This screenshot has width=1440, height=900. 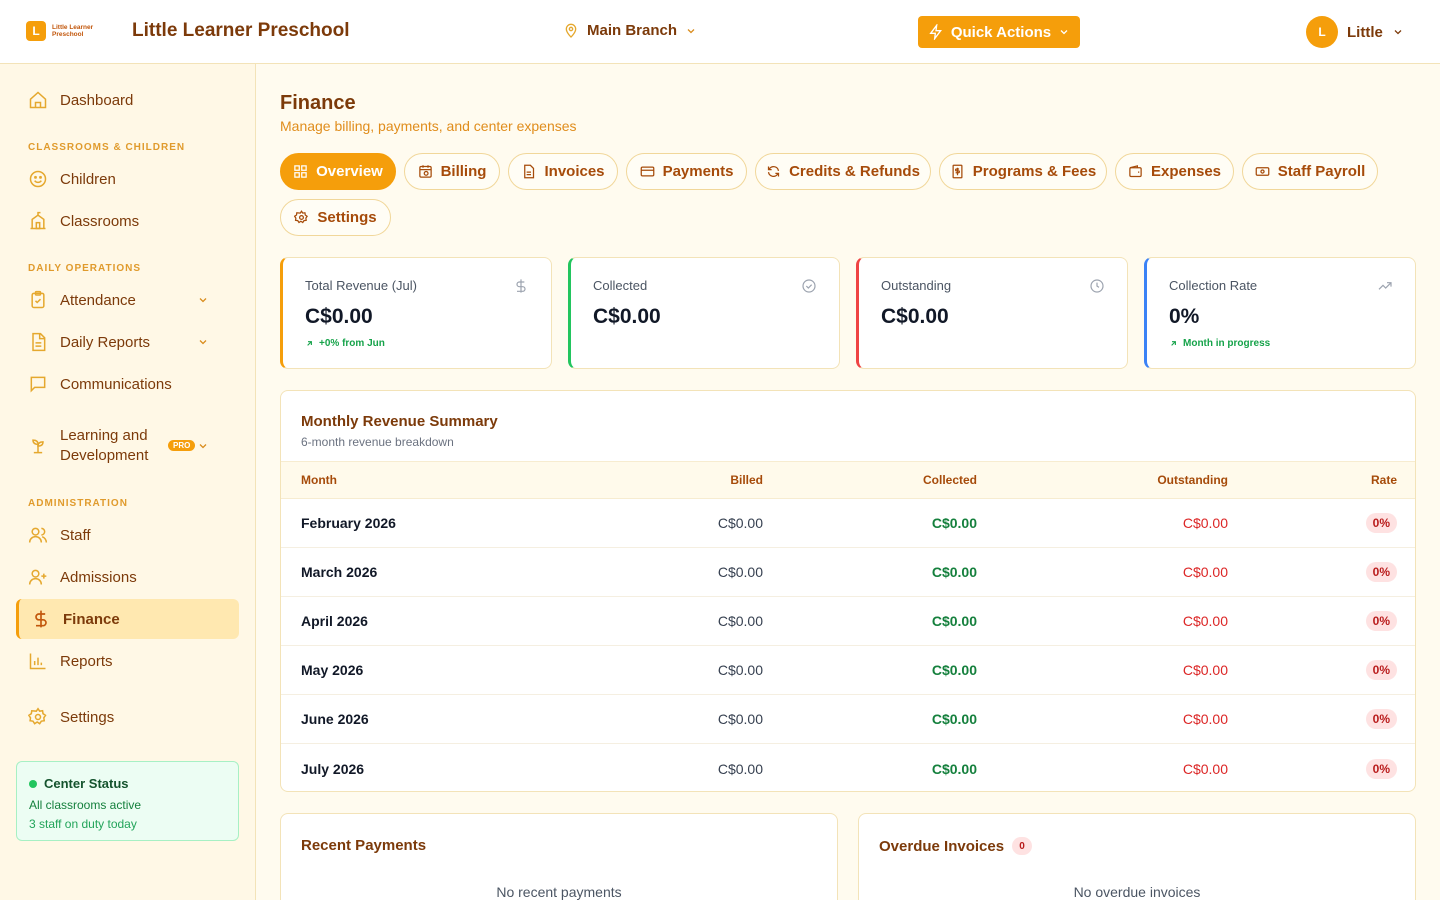 I want to click on user-menu: L Little, so click(x=1355, y=32).